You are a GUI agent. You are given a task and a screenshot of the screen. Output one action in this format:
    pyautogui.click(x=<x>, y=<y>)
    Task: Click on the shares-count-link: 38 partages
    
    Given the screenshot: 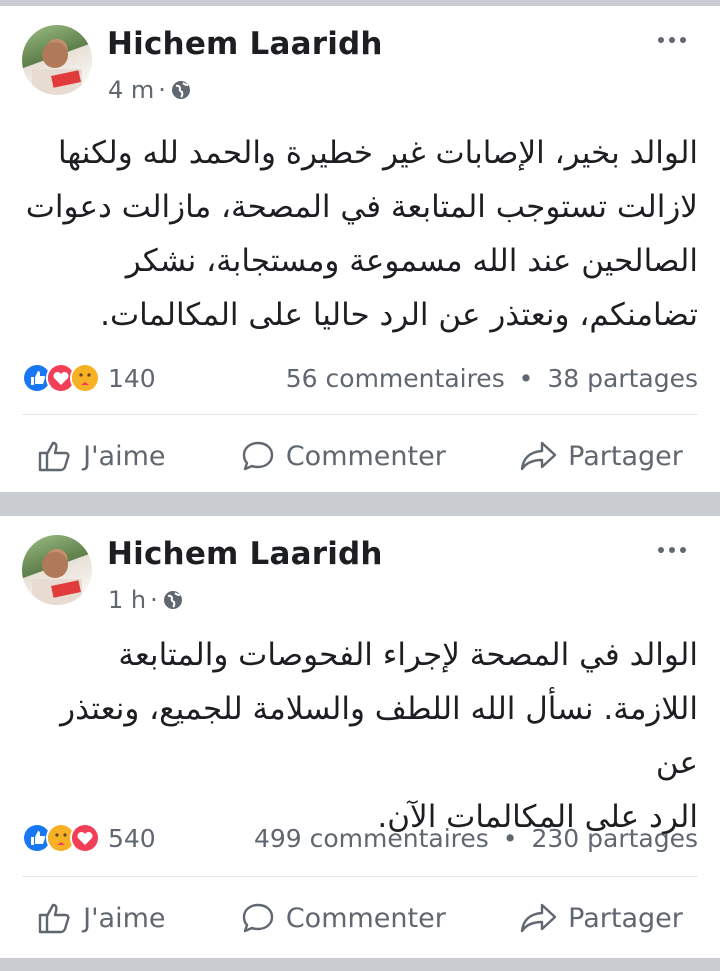 What is the action you would take?
    pyautogui.click(x=622, y=378)
    